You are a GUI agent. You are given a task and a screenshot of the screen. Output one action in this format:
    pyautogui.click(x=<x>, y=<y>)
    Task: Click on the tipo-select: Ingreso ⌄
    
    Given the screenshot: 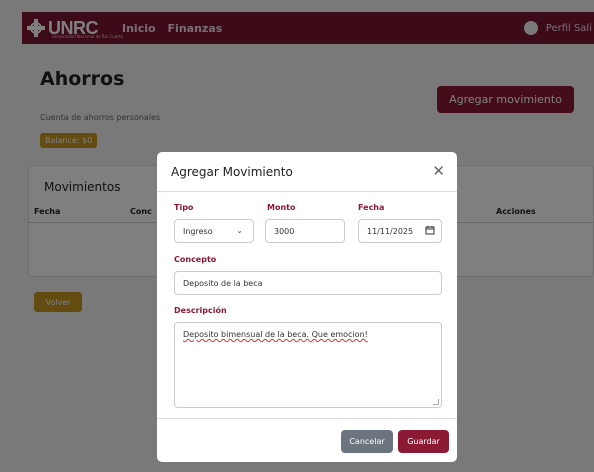 What is the action you would take?
    pyautogui.click(x=214, y=231)
    